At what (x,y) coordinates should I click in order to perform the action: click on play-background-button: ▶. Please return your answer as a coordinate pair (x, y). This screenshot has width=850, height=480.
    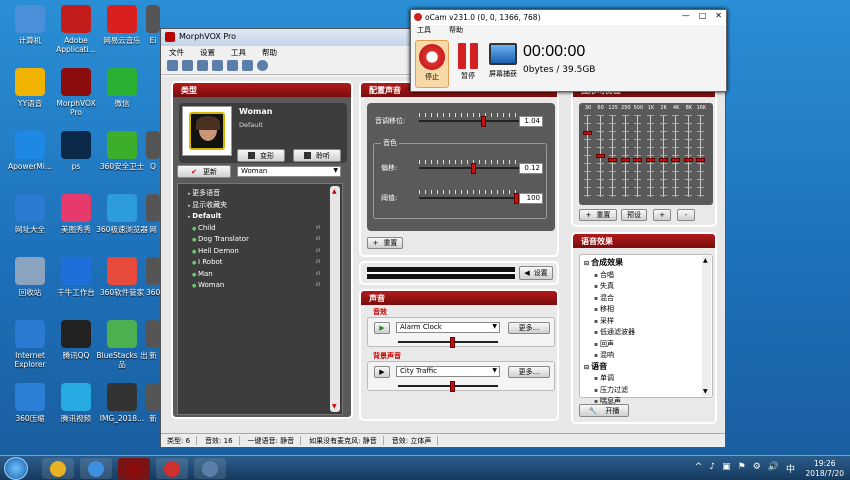
    Looking at the image, I should click on (382, 372).